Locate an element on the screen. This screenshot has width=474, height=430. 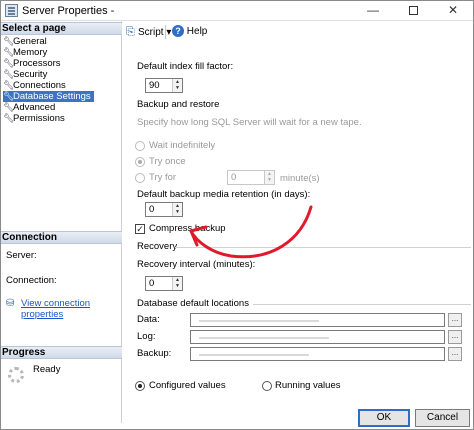
nav-item-security: 🔧︎Security is located at coordinates (26, 74).